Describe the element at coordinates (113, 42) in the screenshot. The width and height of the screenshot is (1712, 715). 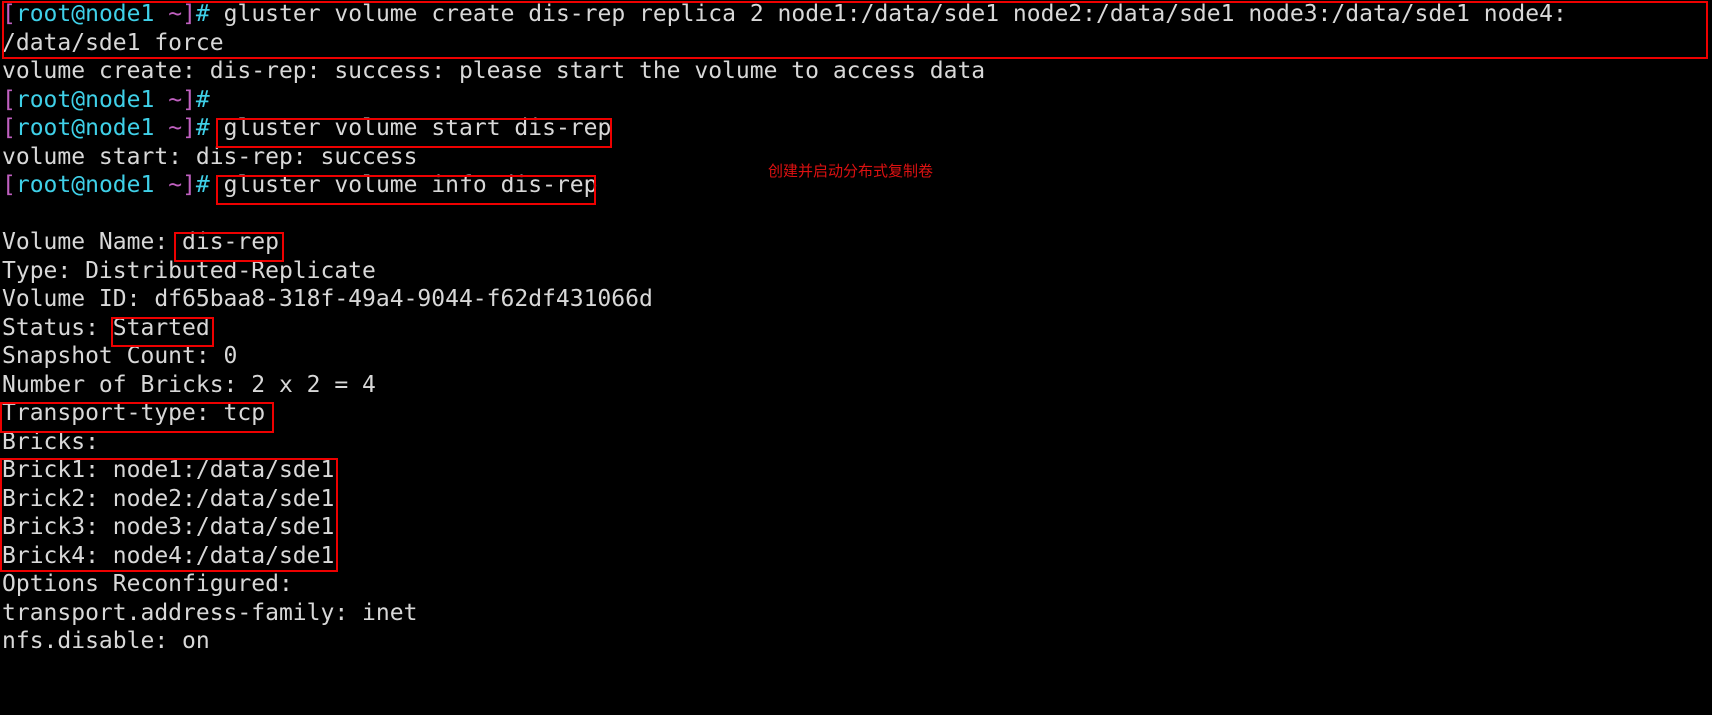
I see `command-create-volume-wrap: /data/sde1 force` at that location.